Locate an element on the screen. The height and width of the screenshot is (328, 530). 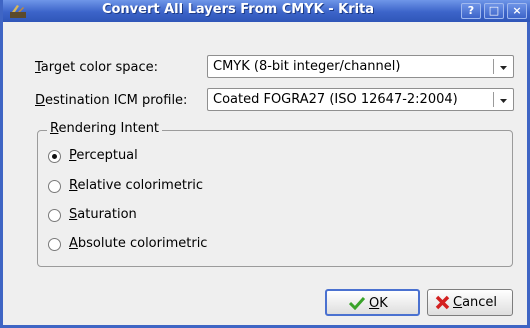
ok-button: OK is located at coordinates (372, 302).